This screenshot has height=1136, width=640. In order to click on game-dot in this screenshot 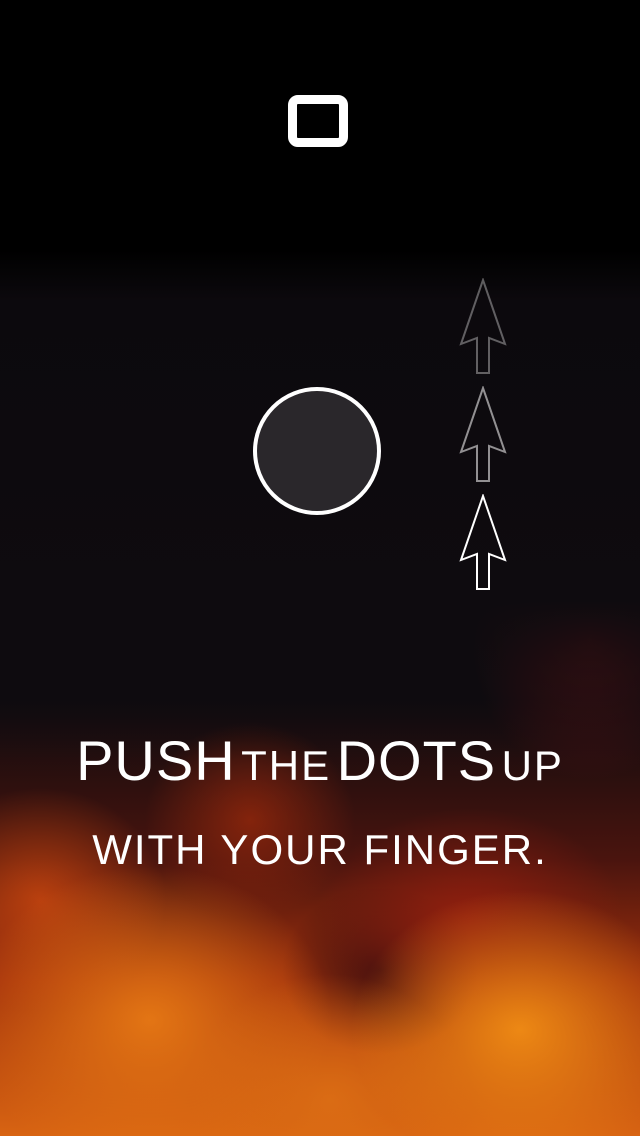, I will do `click(317, 451)`.